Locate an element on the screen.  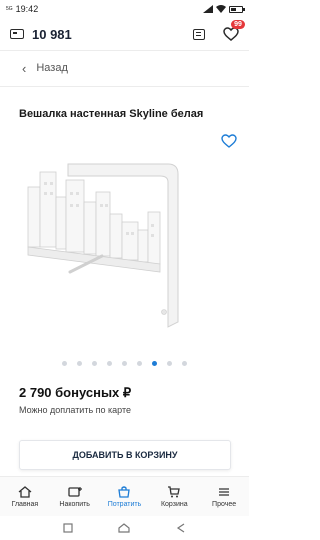
system-nav-bar is located at coordinates (124, 528).